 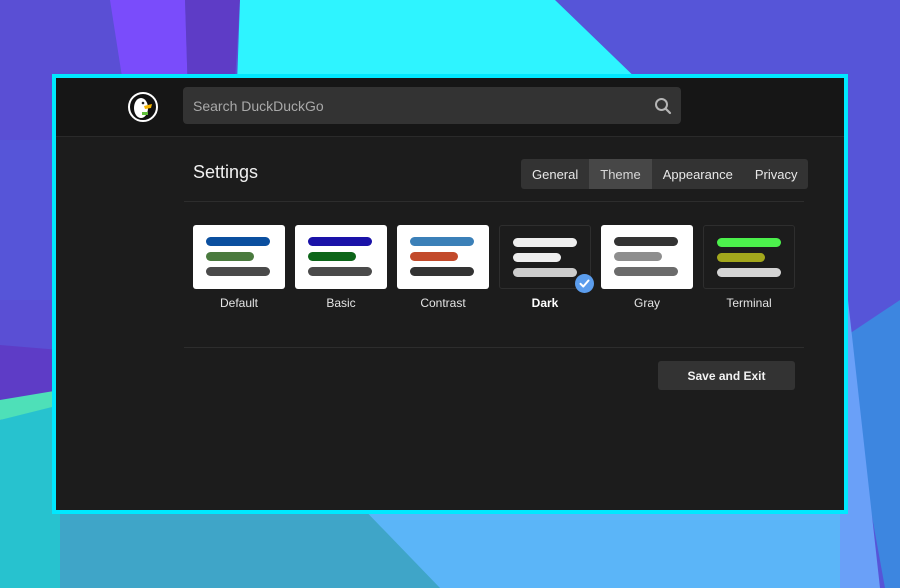 I want to click on save-and-exit-button: Save and Exit, so click(x=726, y=375).